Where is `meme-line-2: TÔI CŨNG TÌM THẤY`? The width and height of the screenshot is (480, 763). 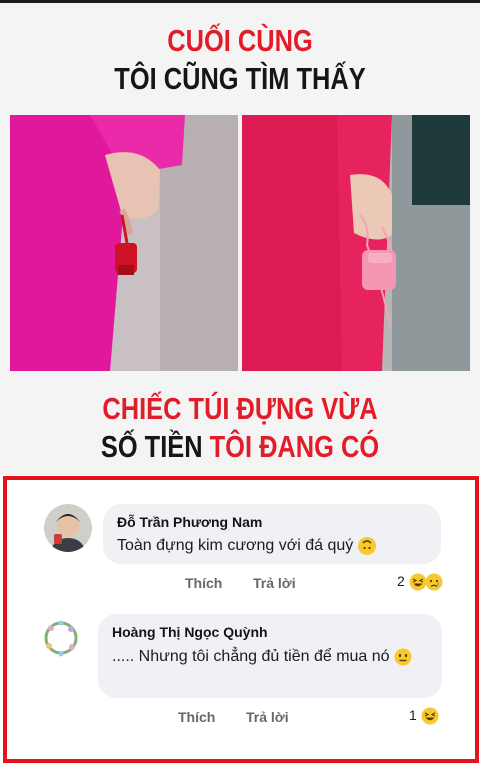
meme-line-2: TÔI CŨNG TÌM THẤY is located at coordinates (240, 78).